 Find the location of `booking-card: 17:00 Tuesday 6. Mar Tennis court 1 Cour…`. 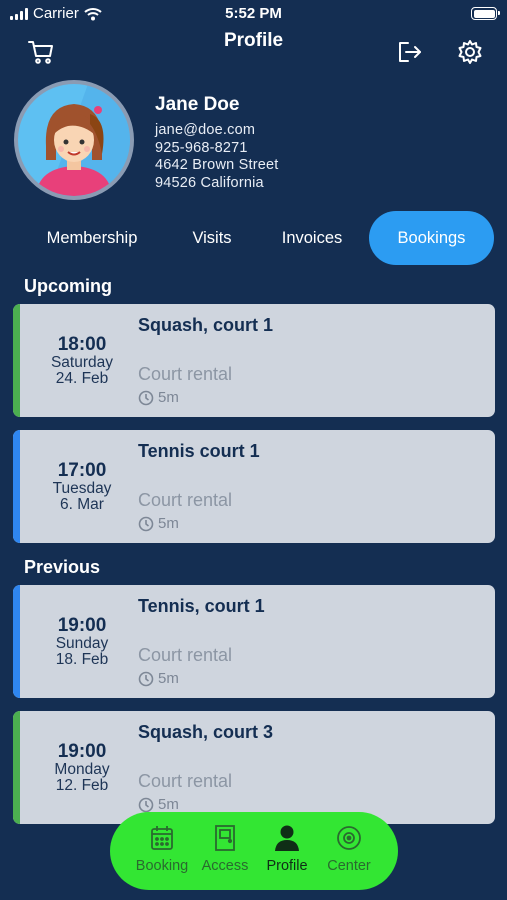

booking-card: 17:00 Tuesday 6. Mar Tennis court 1 Cour… is located at coordinates (254, 486).